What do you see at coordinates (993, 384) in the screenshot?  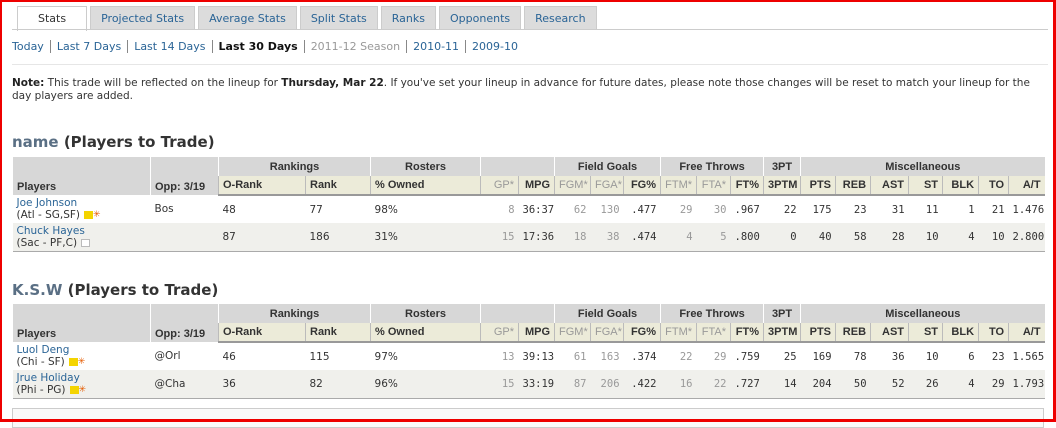 I see `stat-to: 29` at bounding box center [993, 384].